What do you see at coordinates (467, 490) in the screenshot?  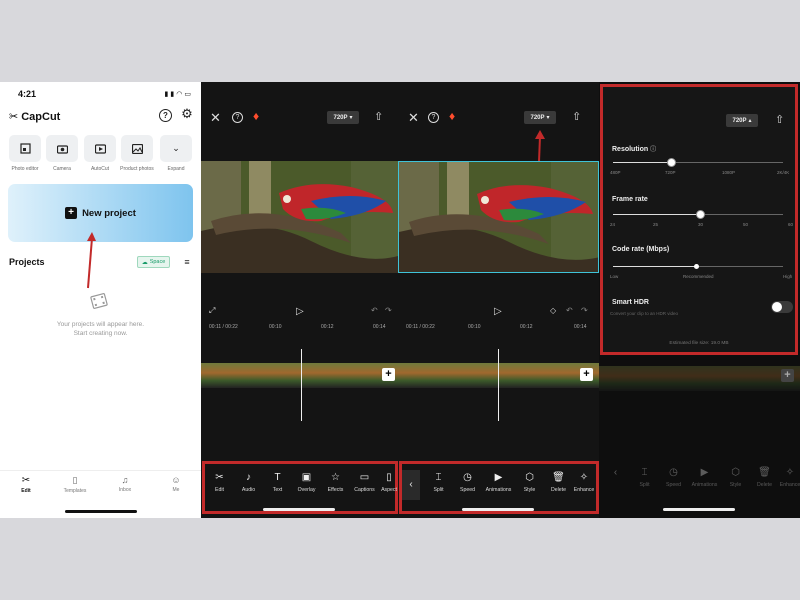 I see `tool-label: Speed` at bounding box center [467, 490].